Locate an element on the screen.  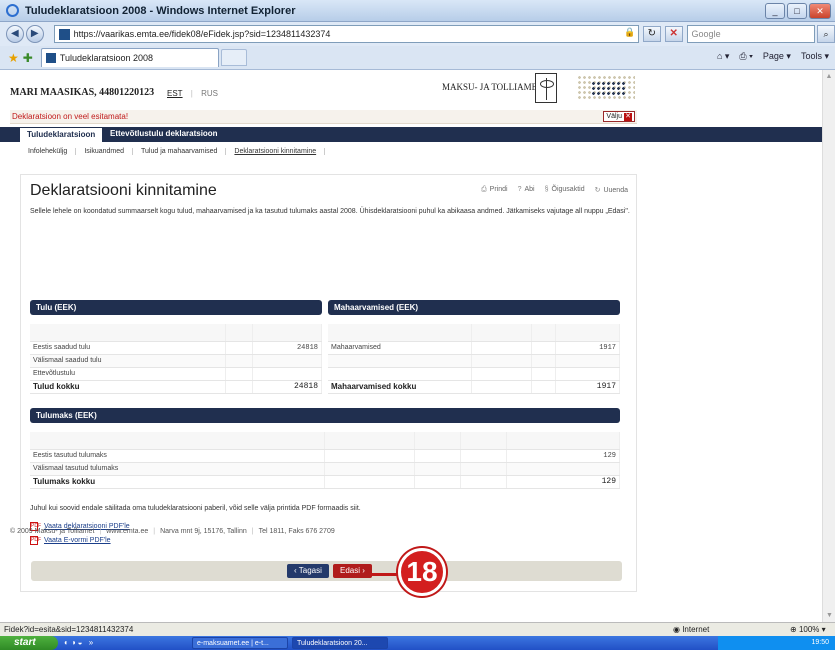
refresh-link: ↻ Uuenda is located at coordinates (611, 190).